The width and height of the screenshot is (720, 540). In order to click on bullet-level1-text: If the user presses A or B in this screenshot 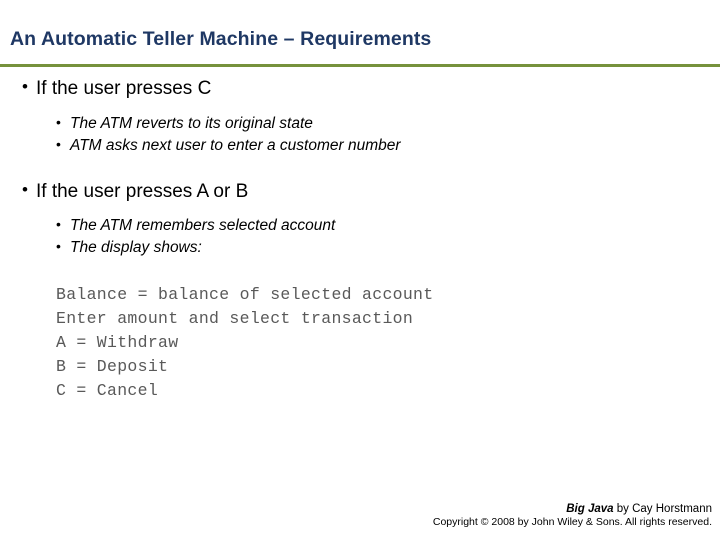, I will do `click(142, 191)`.